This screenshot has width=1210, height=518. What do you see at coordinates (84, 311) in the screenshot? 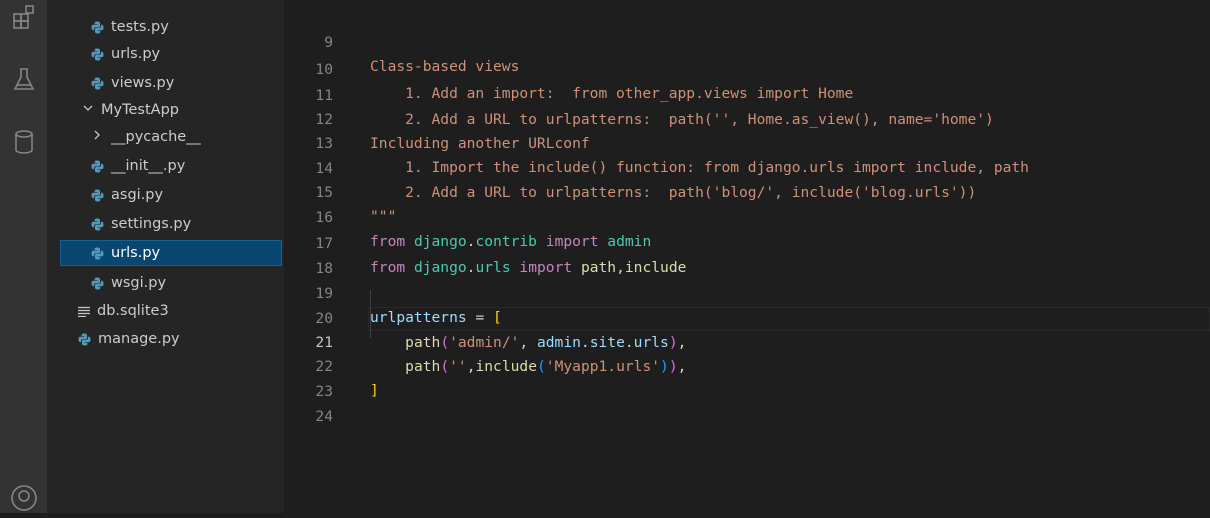
I see `text-file-icon` at bounding box center [84, 311].